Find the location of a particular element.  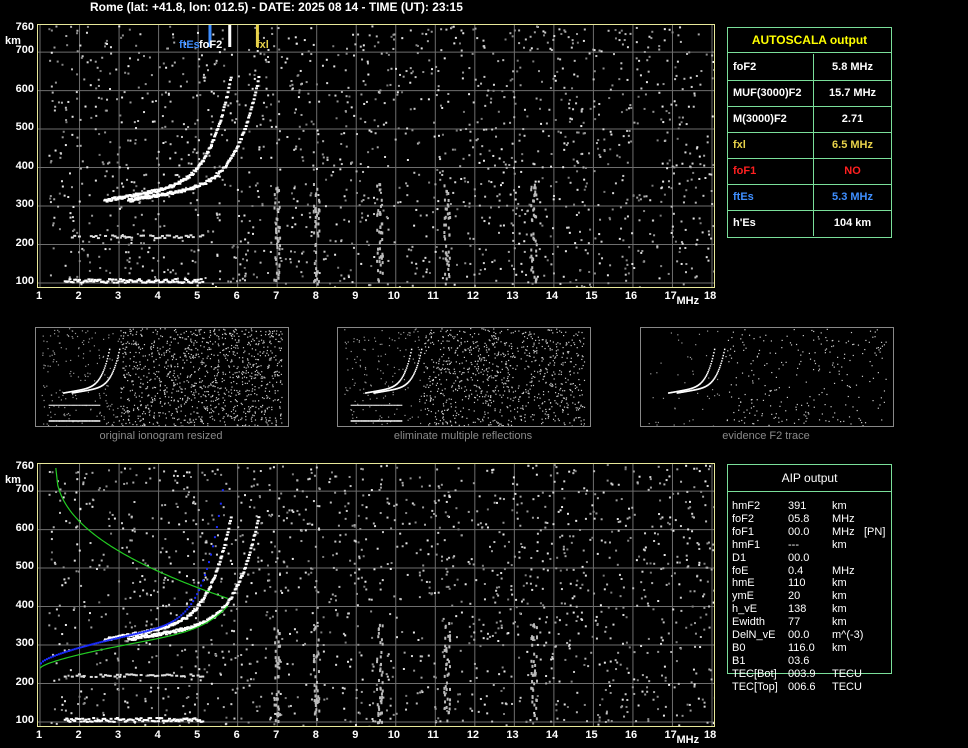

aip-row: Ewidth 77 km is located at coordinates (812, 622).